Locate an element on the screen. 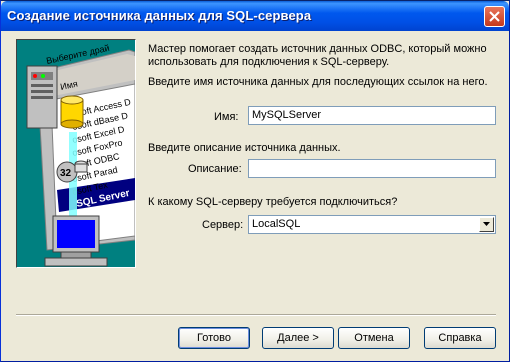  description-prompt: Введите описание источника данных. is located at coordinates (244, 148).